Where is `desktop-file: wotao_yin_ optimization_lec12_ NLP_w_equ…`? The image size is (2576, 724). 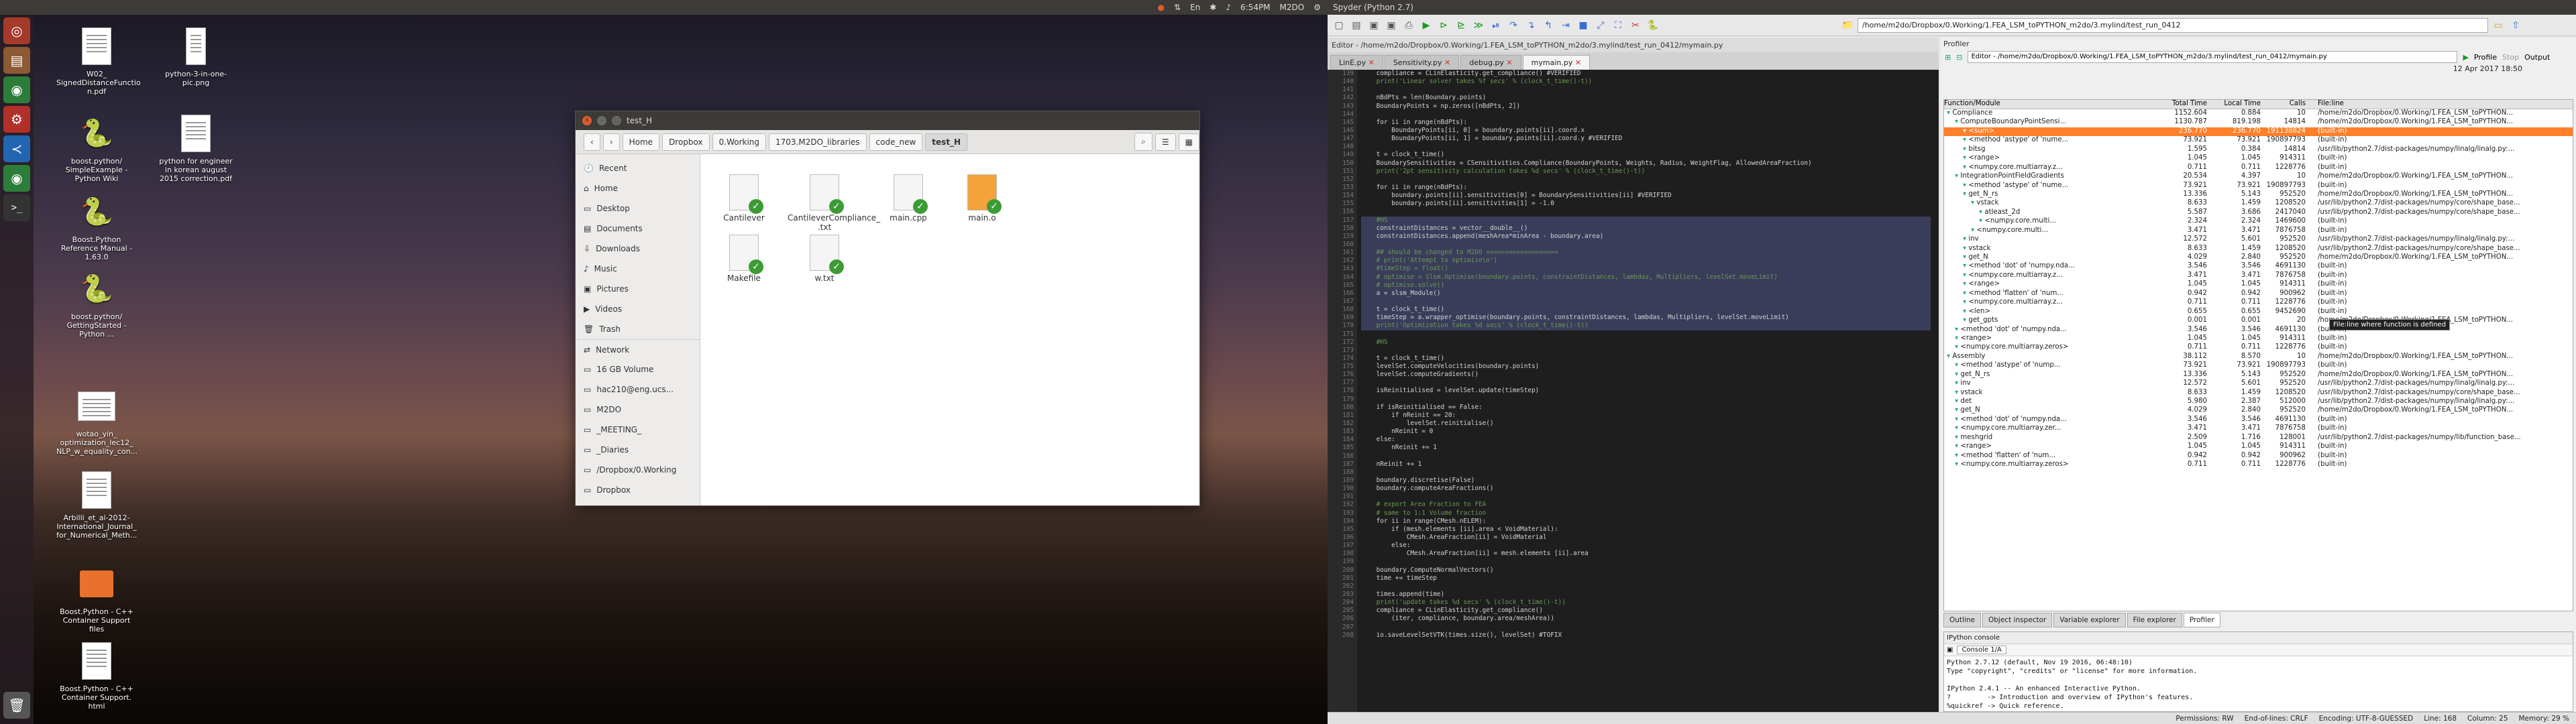 desktop-file: wotao_yin_ optimization_lec12_ NLP_w_equ… is located at coordinates (97, 421).